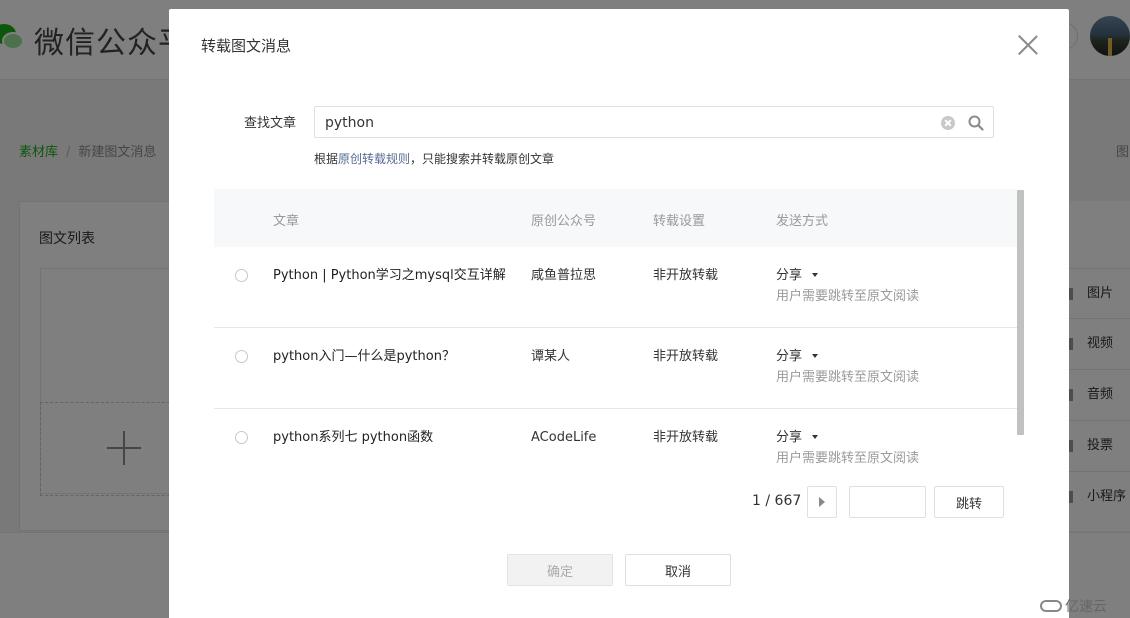 The image size is (1130, 618). Describe the element at coordinates (1086, 607) in the screenshot. I see `watermark-text: 亿速云` at that location.